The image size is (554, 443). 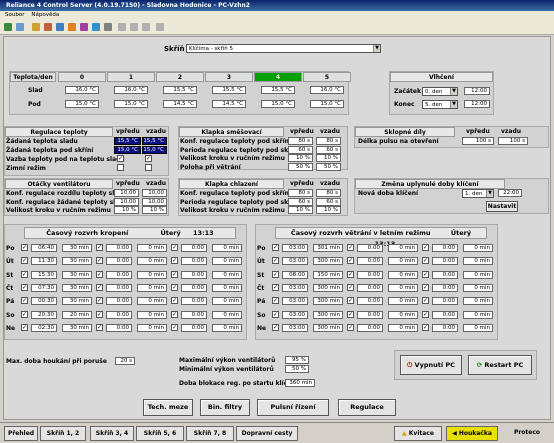 I want to click on klapka_sm-value: 80 s, so click(x=328, y=141).